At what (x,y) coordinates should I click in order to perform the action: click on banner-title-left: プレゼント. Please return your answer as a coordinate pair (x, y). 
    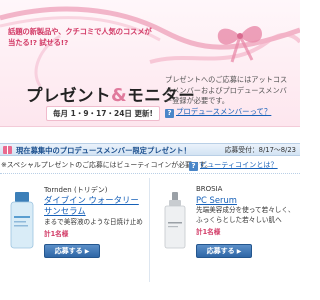
    Looking at the image, I should click on (68, 95).